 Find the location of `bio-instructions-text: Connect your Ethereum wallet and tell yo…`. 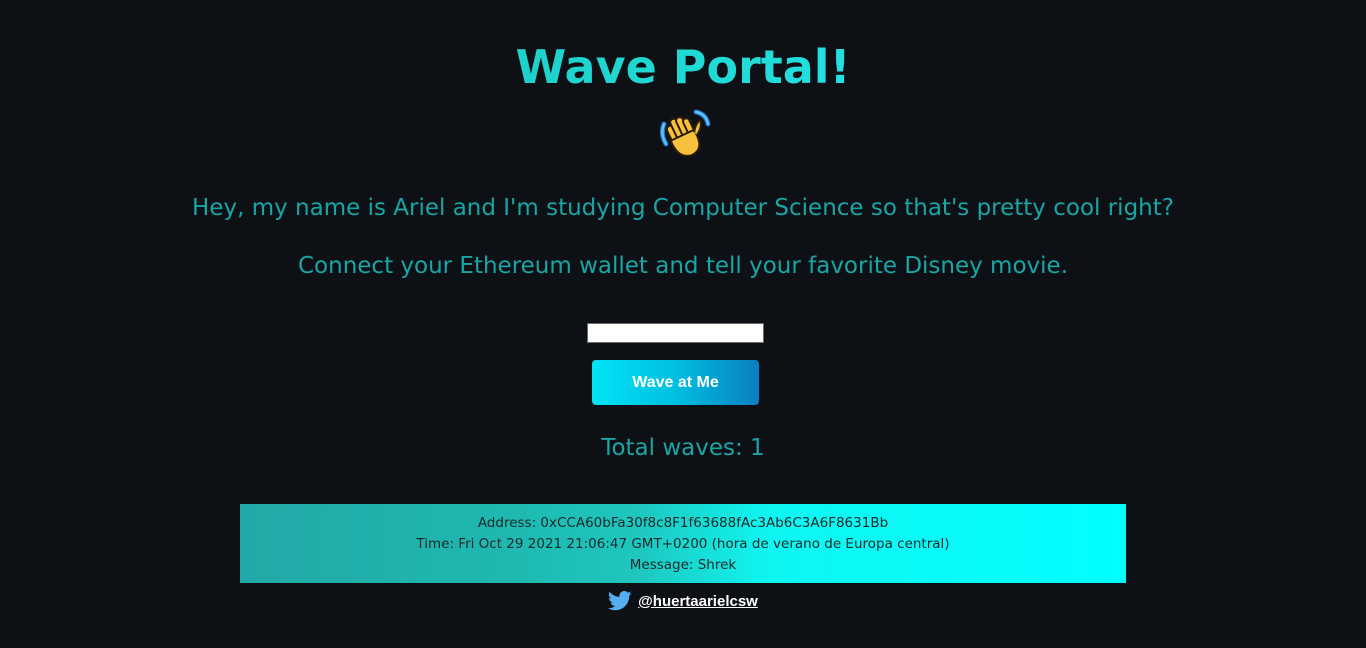

bio-instructions-text: Connect your Ethereum wallet and tell yo… is located at coordinates (683, 266).